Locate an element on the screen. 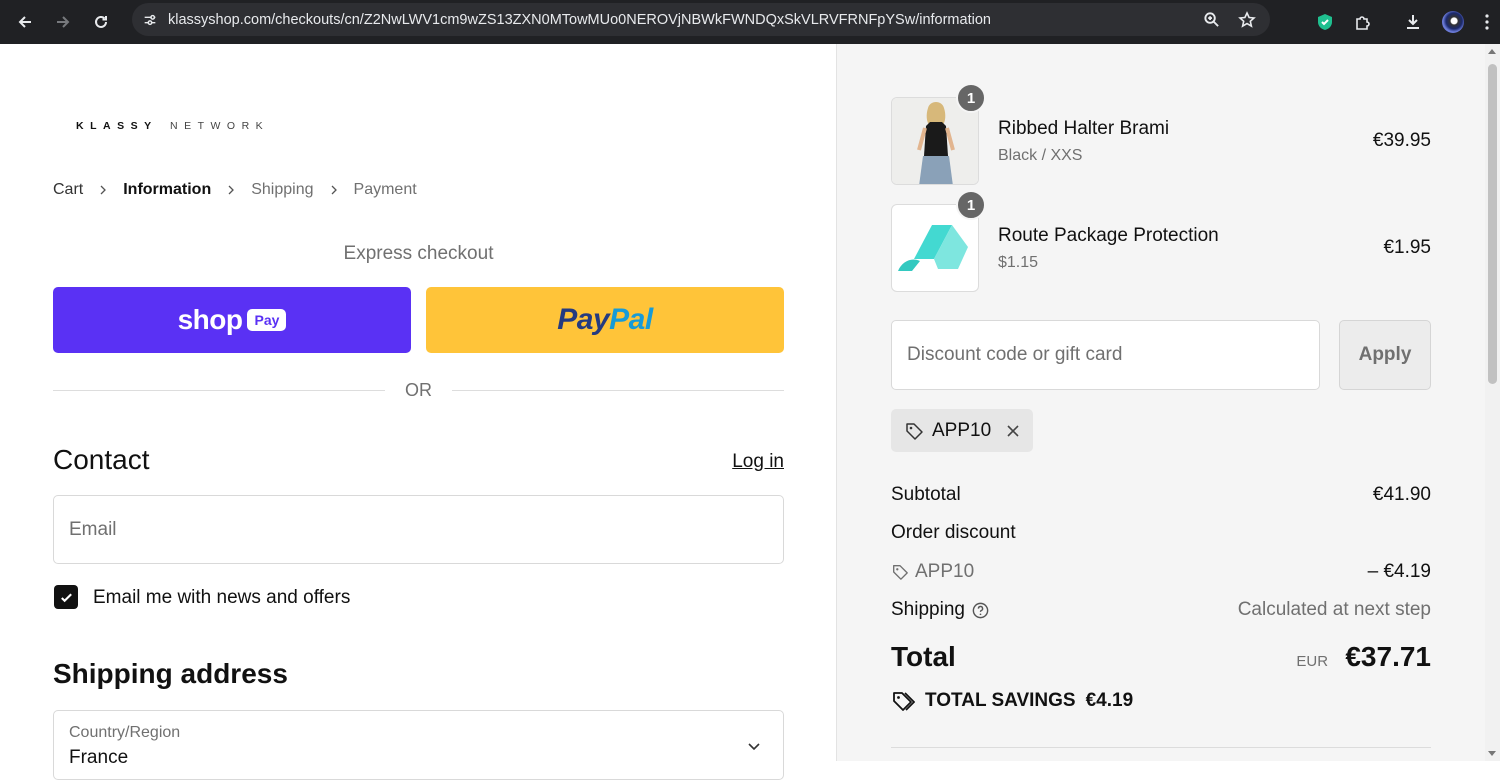 This screenshot has width=1500, height=780. total-label: Total is located at coordinates (923, 656).